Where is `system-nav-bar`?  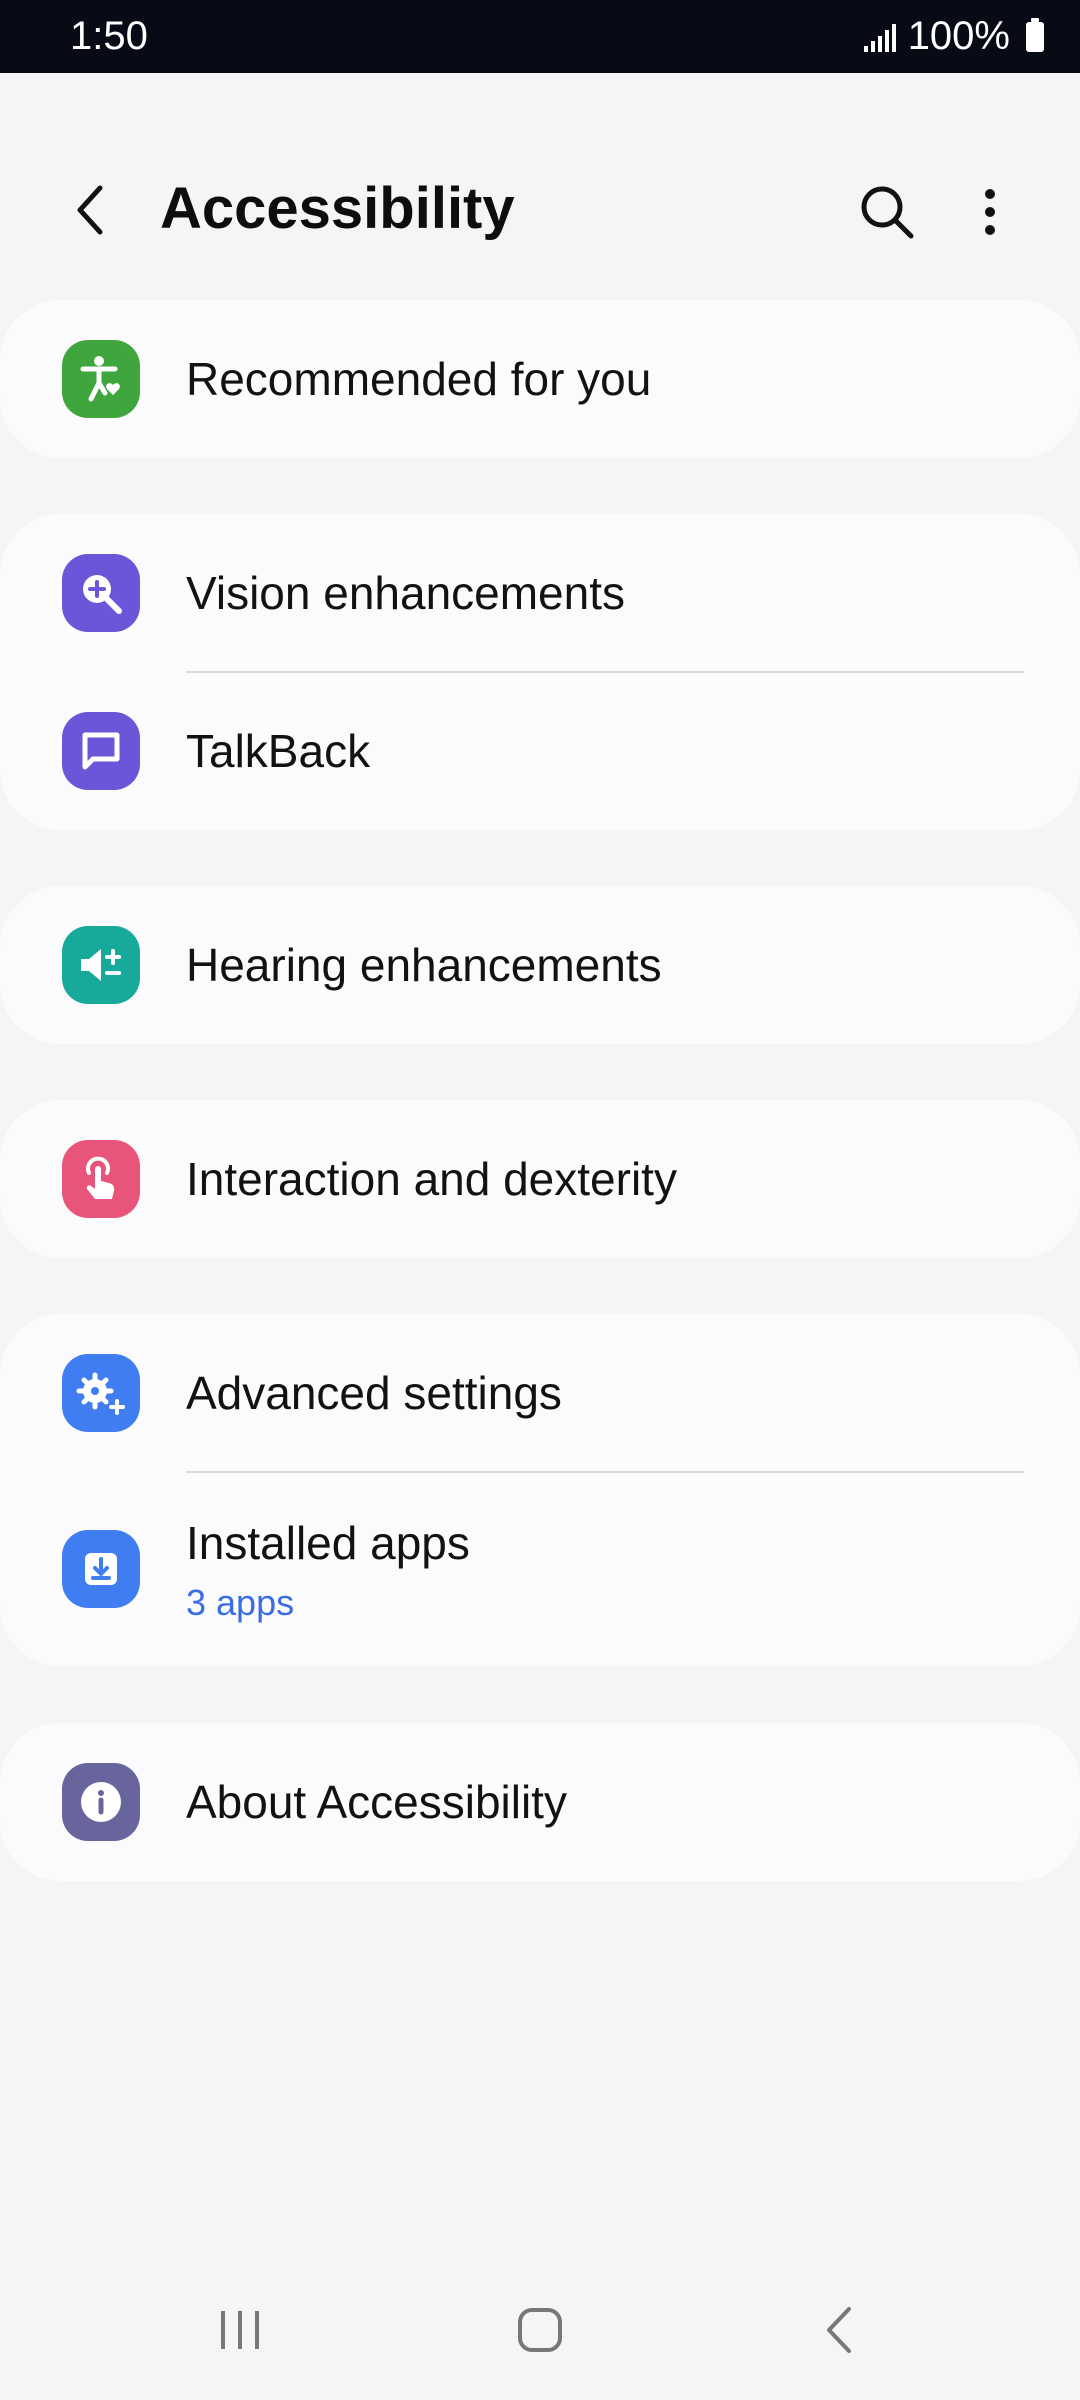 system-nav-bar is located at coordinates (540, 2330).